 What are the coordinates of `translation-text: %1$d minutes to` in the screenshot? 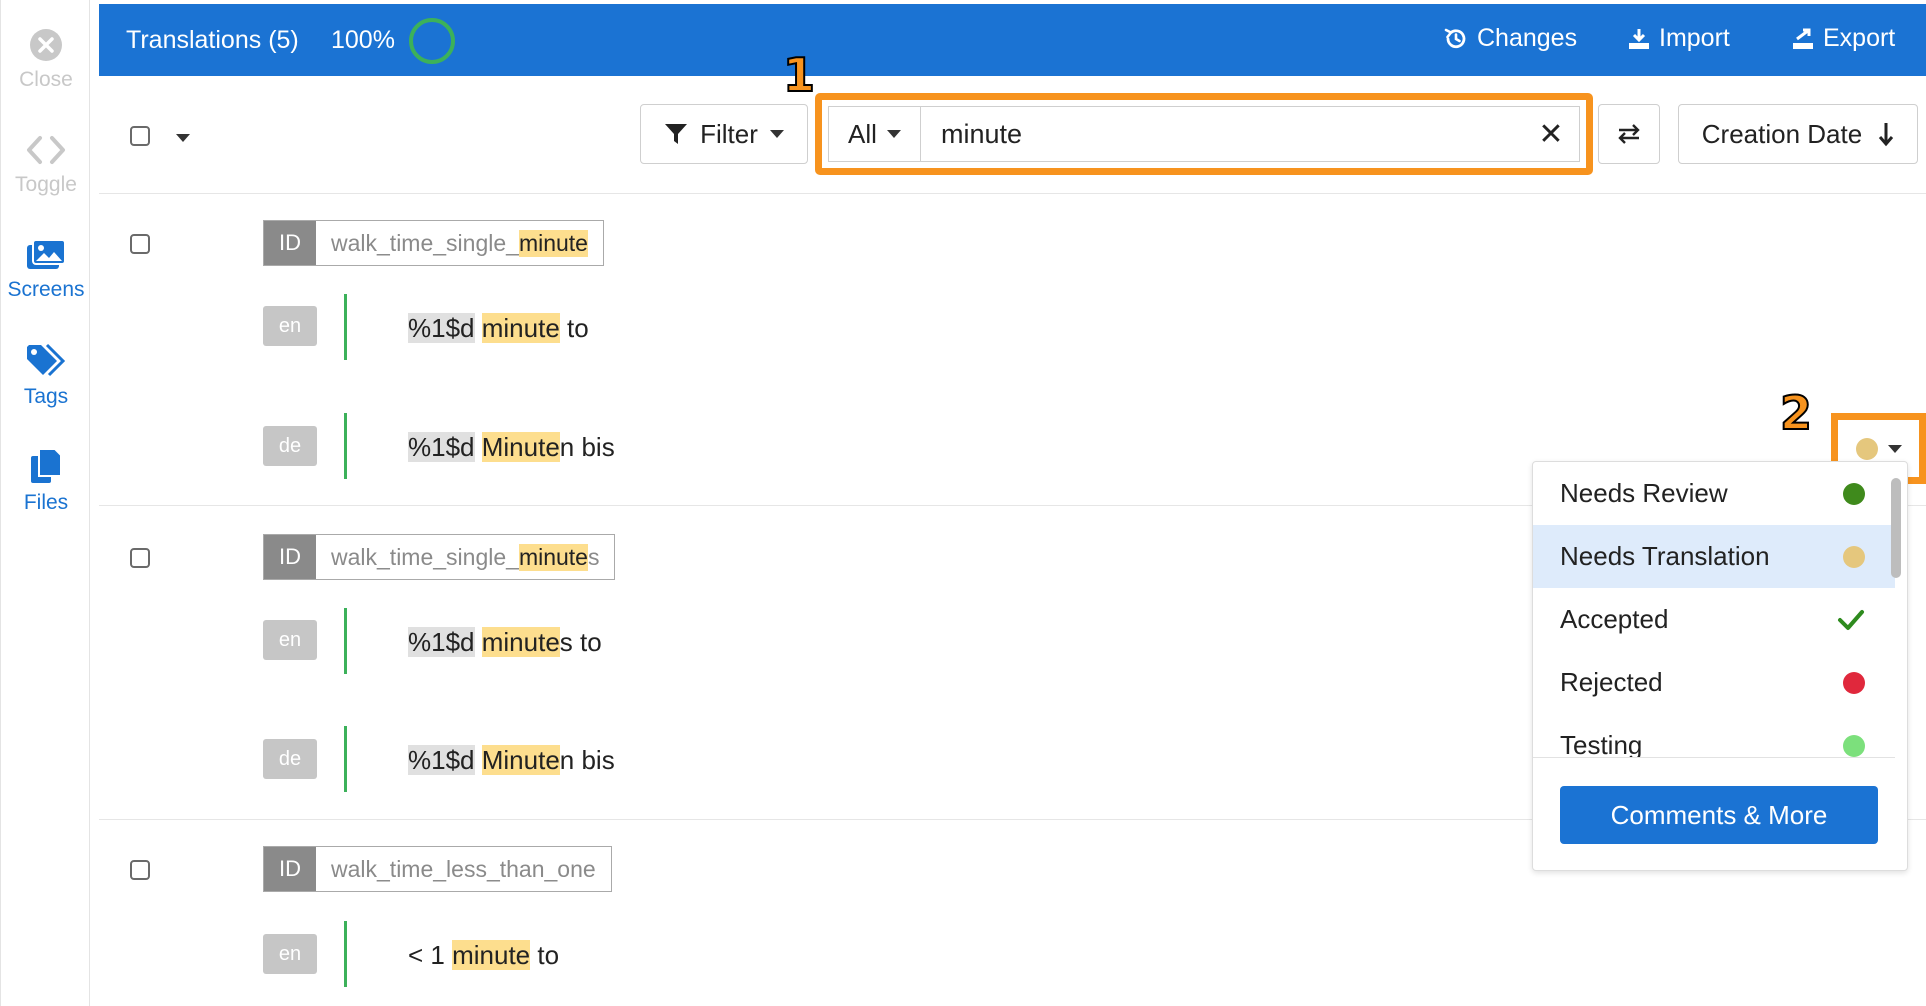 It's located at (505, 642).